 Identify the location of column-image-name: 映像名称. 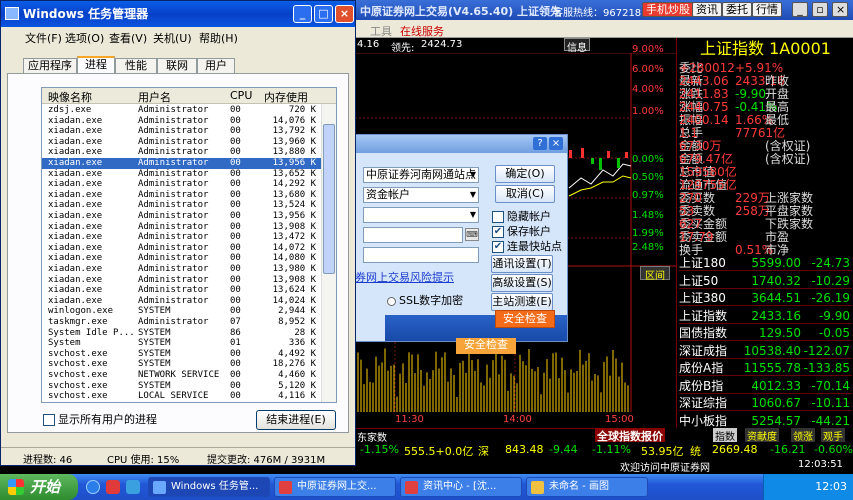
(70, 97).